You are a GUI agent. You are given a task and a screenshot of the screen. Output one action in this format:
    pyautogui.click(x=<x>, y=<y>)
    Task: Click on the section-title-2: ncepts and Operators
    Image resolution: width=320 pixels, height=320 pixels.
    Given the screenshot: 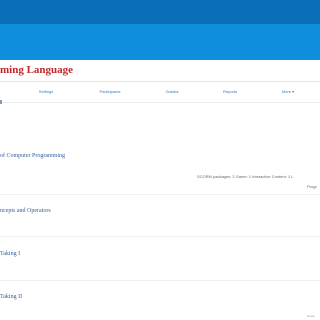 What is the action you would take?
    pyautogui.click(x=25, y=211)
    